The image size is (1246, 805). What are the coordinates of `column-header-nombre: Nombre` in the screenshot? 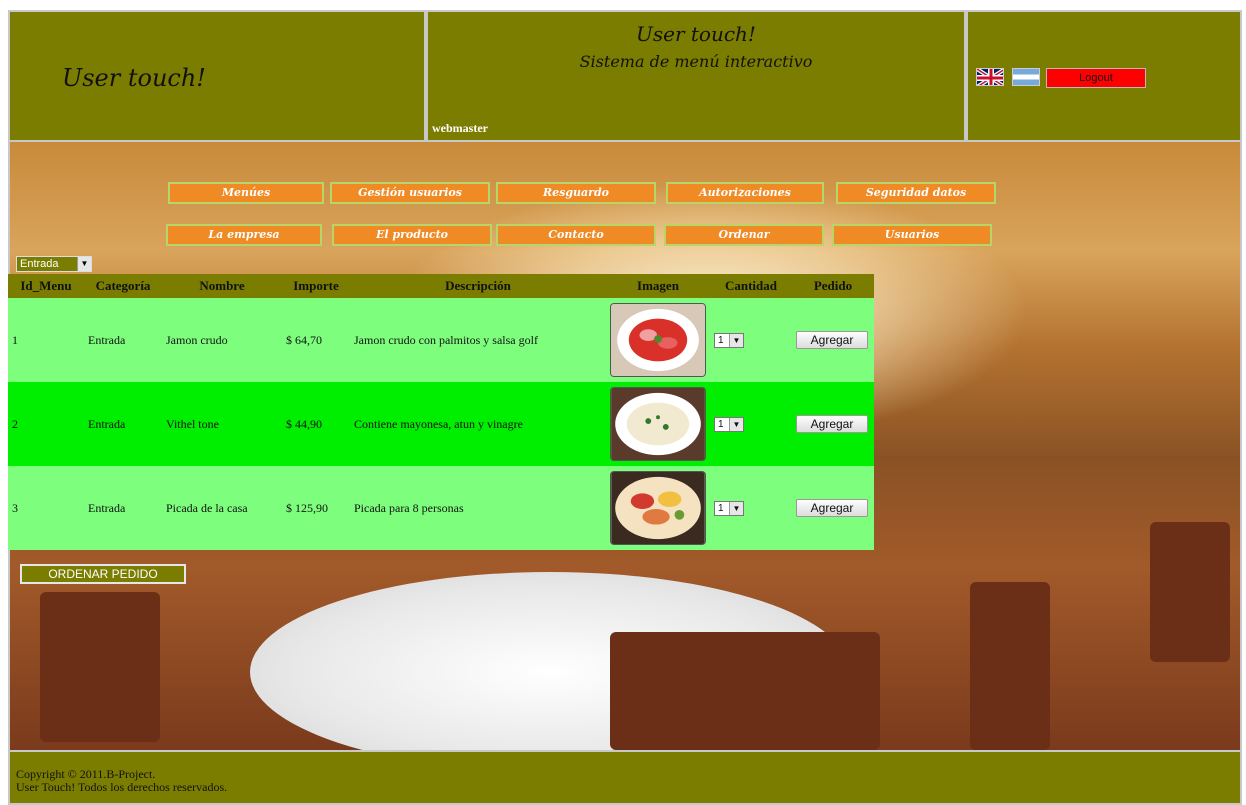 It's located at (222, 286).